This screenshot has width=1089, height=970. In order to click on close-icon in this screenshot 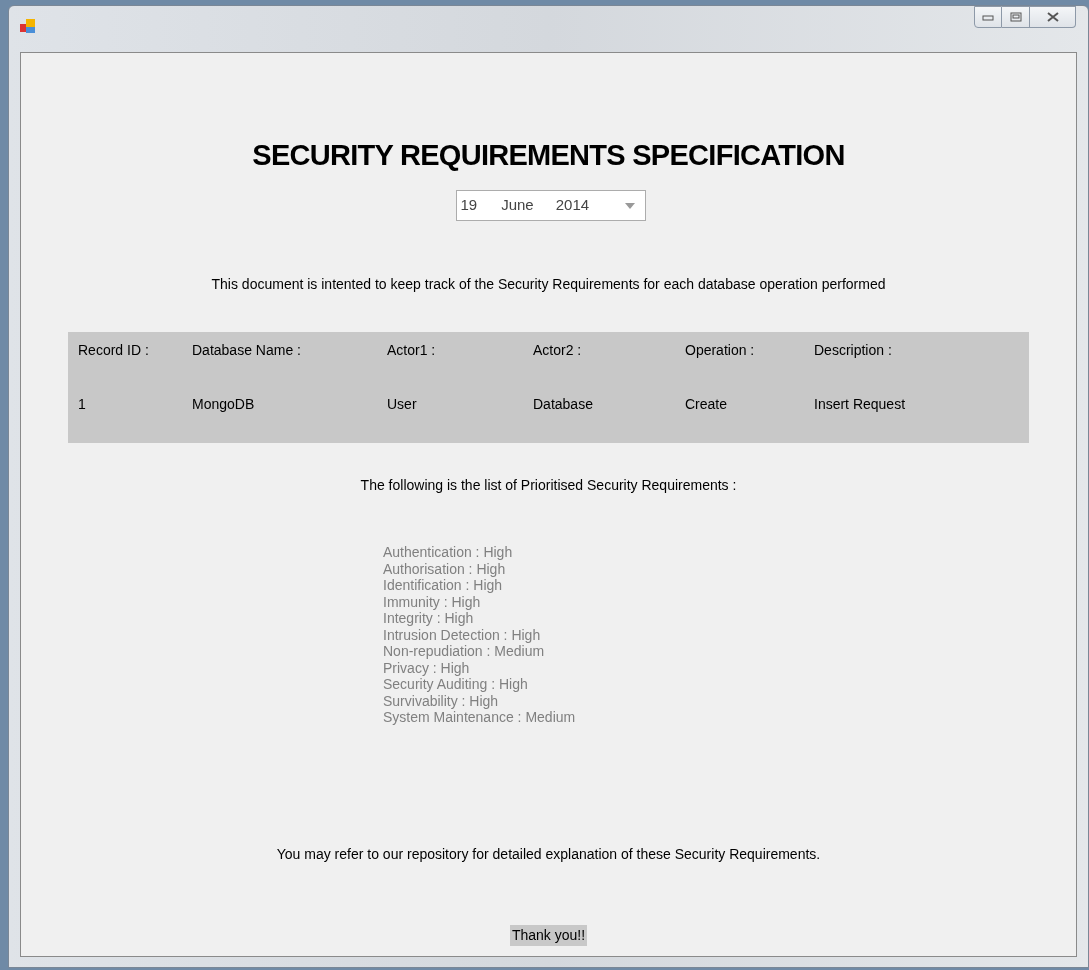, I will do `click(1052, 17)`.